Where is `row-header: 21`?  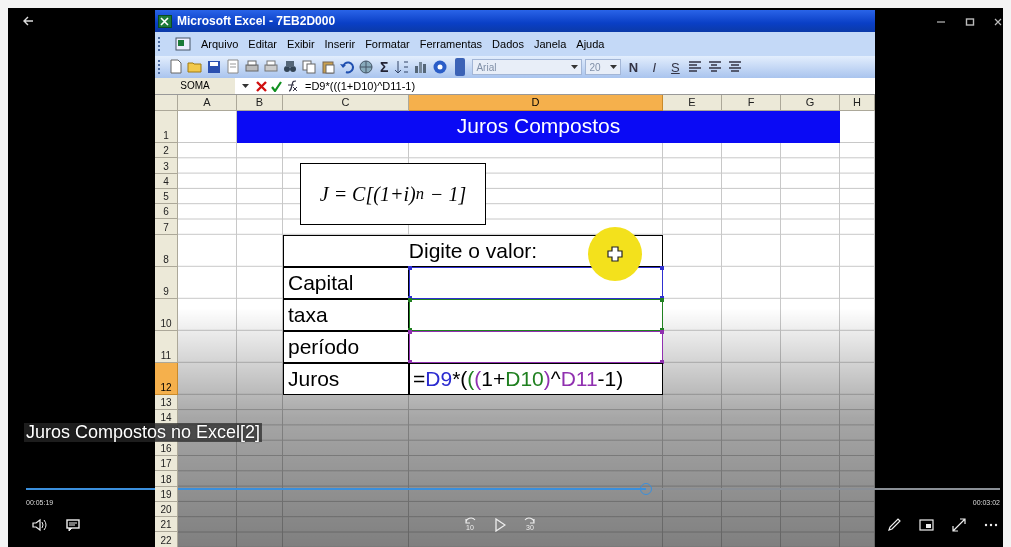
row-header: 21 is located at coordinates (166, 525).